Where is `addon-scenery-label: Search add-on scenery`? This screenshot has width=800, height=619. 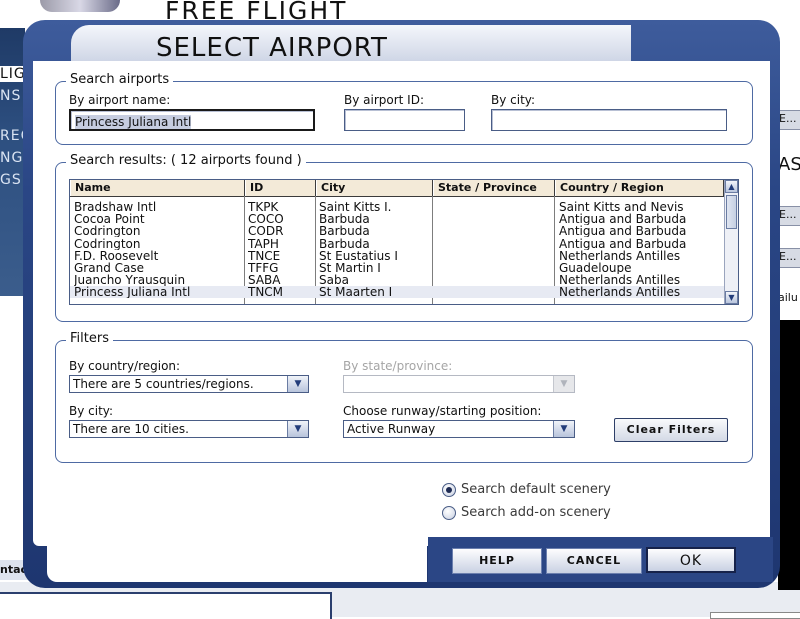
addon-scenery-label: Search add-on scenery is located at coordinates (536, 512).